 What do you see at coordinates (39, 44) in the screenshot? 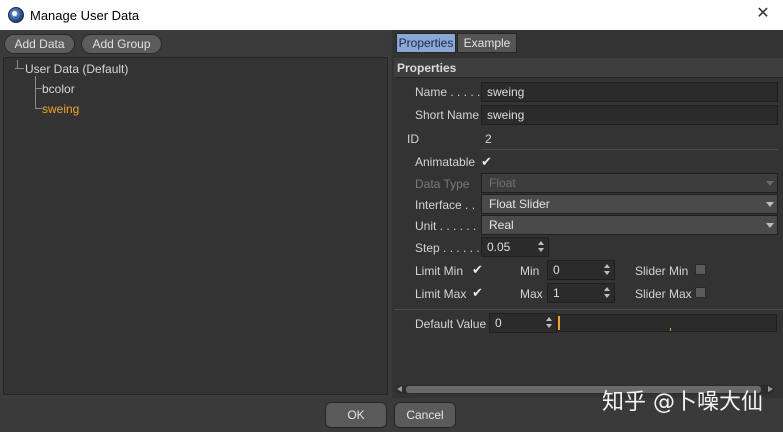
I see `add-data-button: Add Data` at bounding box center [39, 44].